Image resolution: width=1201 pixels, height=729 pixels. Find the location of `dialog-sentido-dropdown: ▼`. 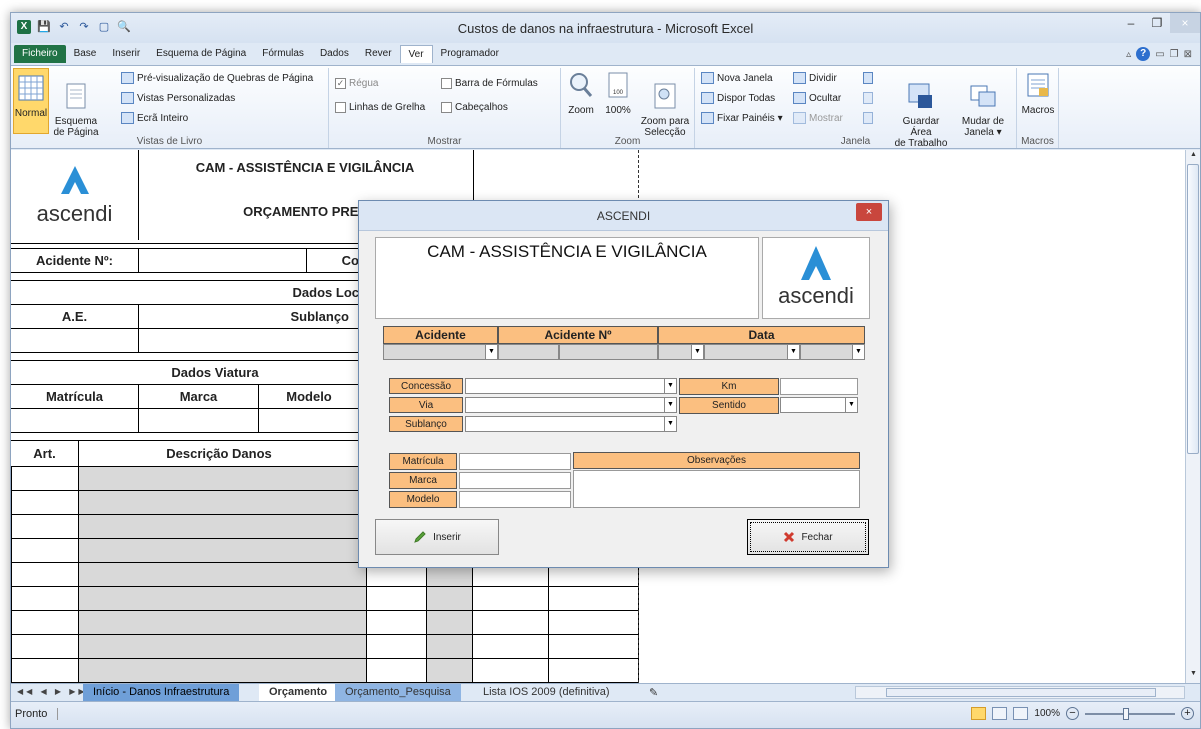

dialog-sentido-dropdown: ▼ is located at coordinates (819, 405).